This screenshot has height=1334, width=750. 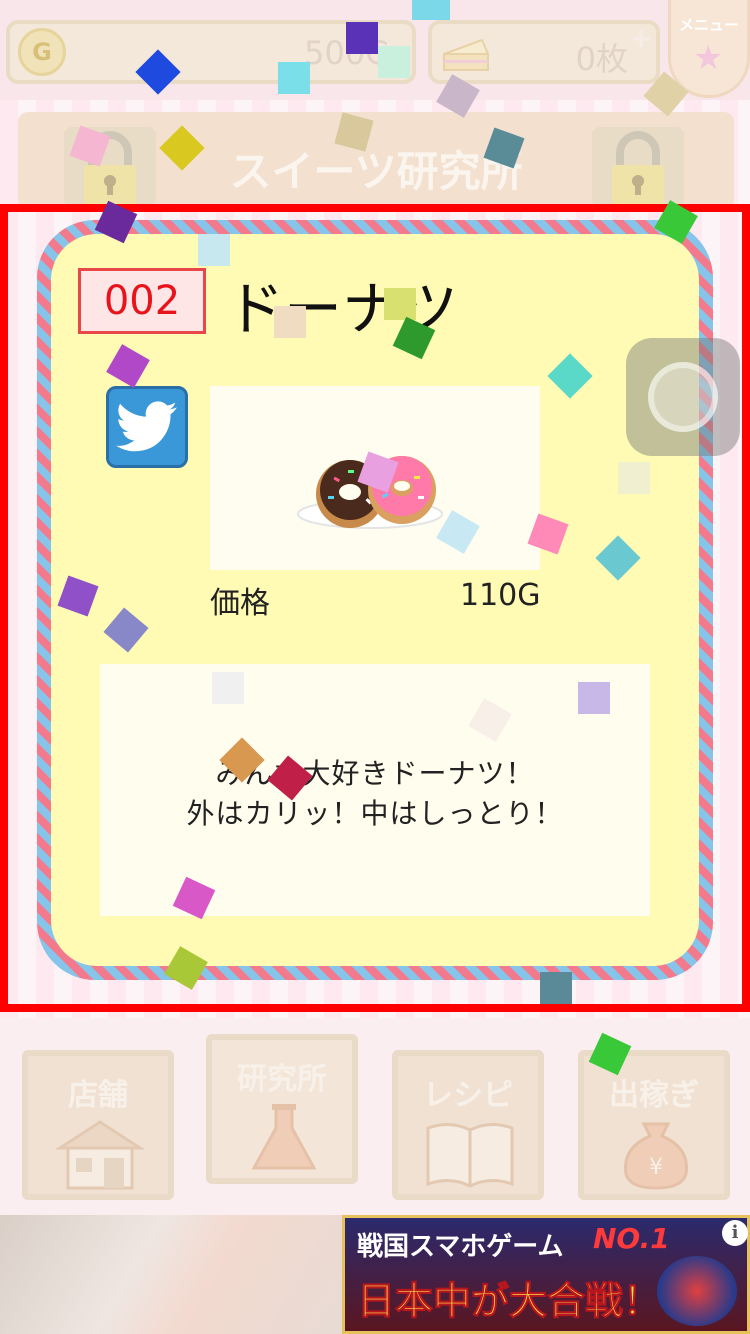 What do you see at coordinates (697, 1291) in the screenshot?
I see `ad-logo` at bounding box center [697, 1291].